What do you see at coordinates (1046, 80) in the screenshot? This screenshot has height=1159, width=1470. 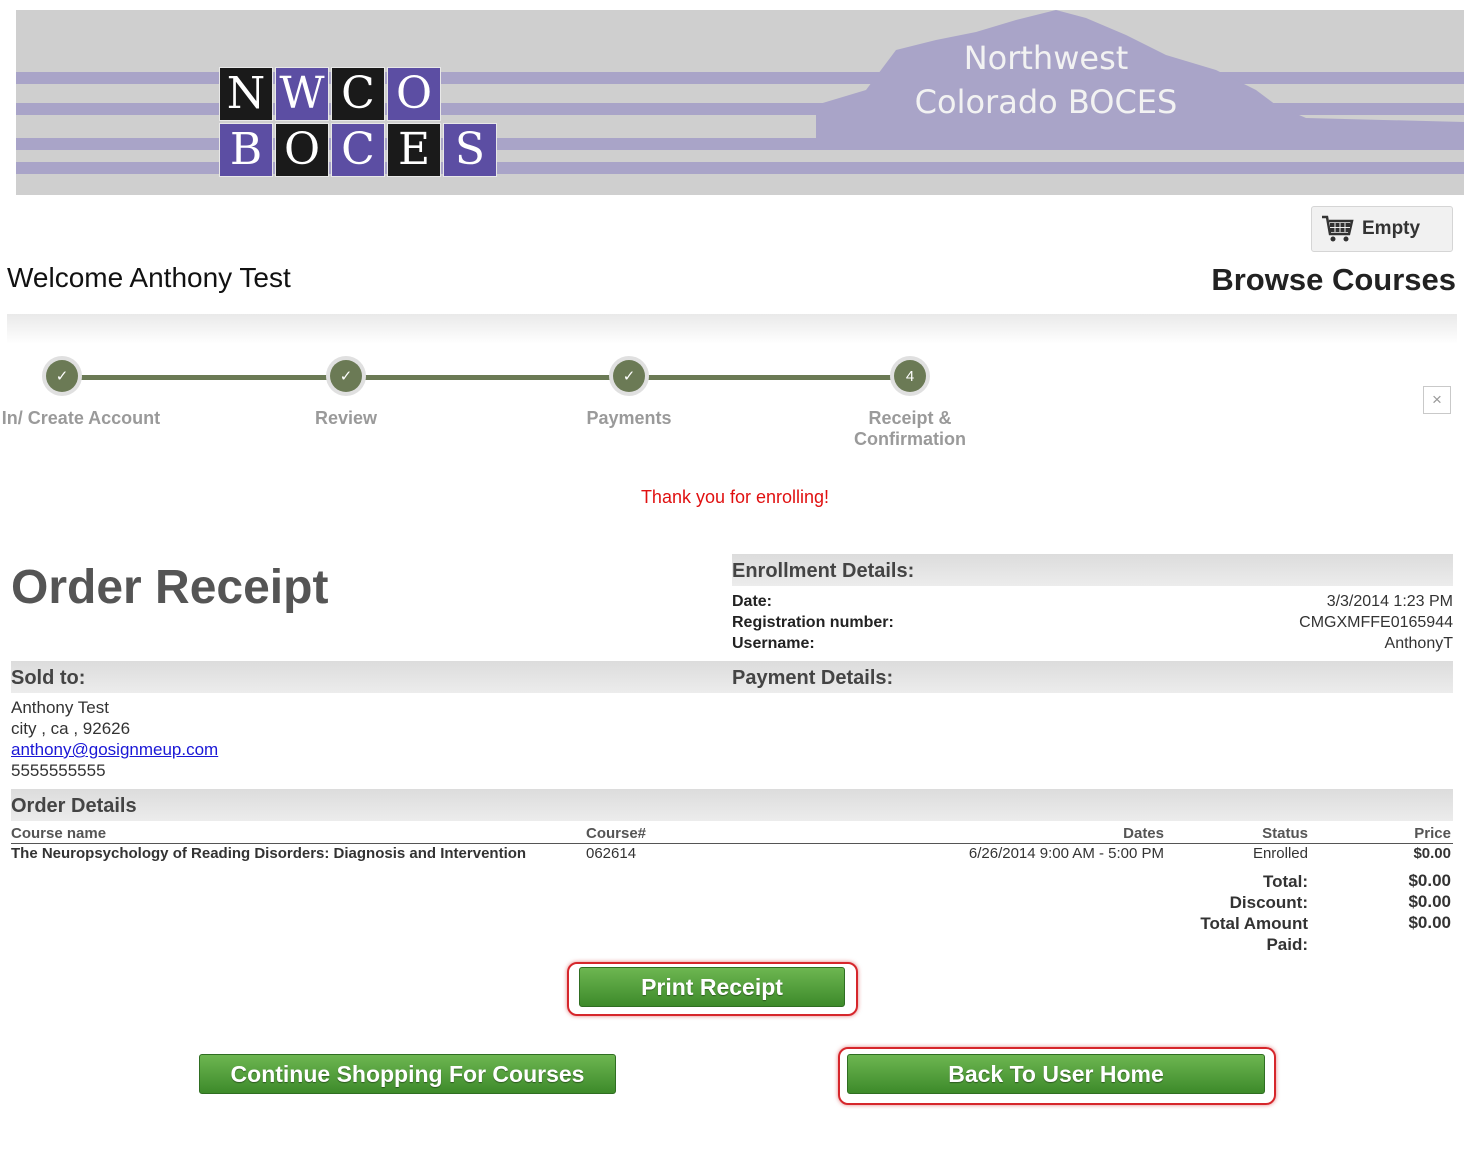 I see `org-name: Northwest Colorado BOCES` at bounding box center [1046, 80].